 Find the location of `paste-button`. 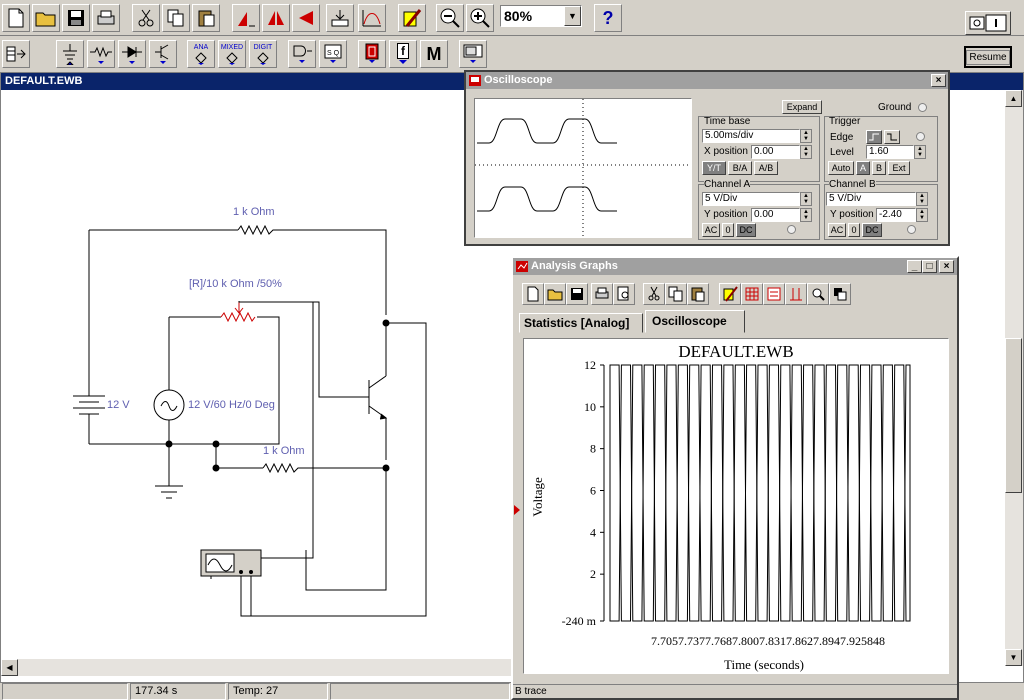

paste-button is located at coordinates (206, 18).